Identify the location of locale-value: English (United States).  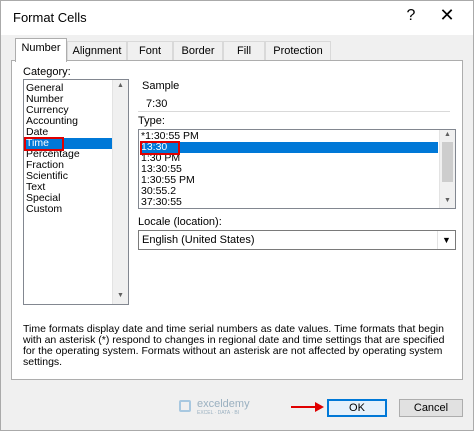
(198, 240).